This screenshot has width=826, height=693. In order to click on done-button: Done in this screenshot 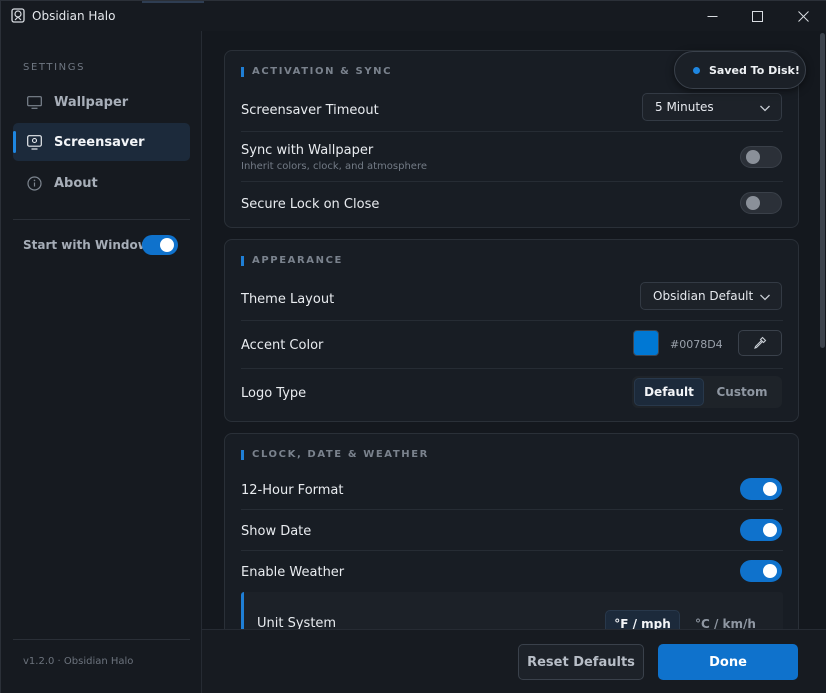, I will do `click(728, 662)`.